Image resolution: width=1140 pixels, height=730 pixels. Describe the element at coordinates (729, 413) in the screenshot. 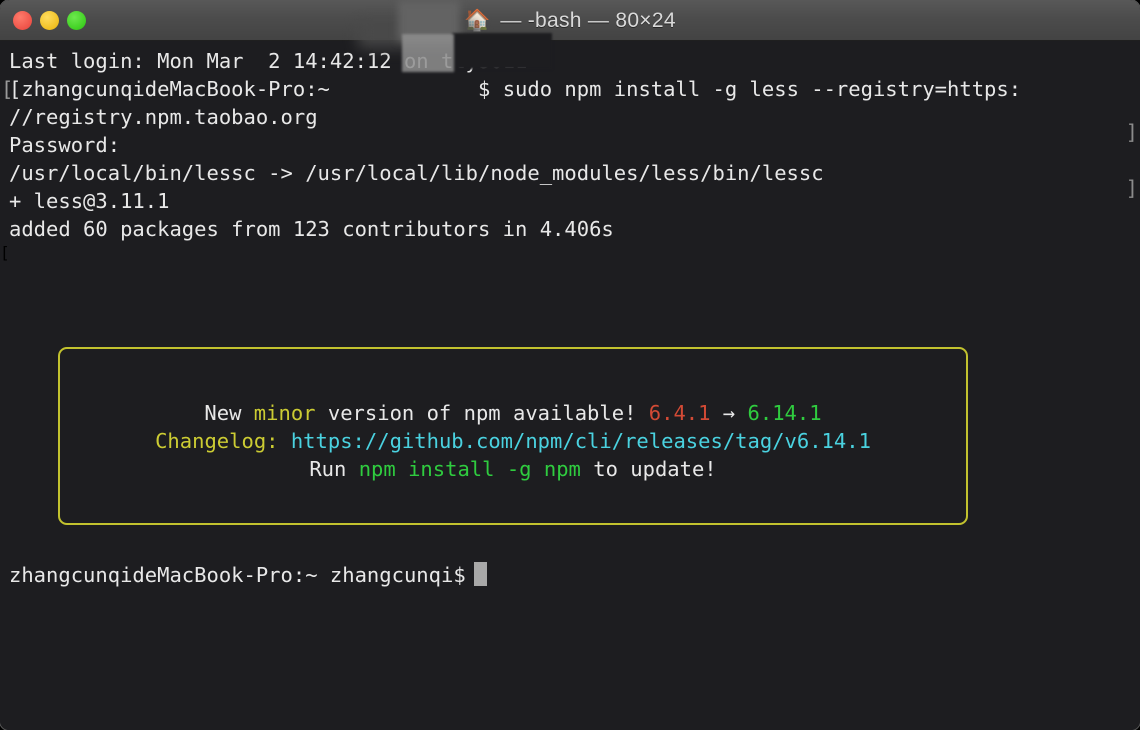

I see `arrow-right-icon: →` at that location.